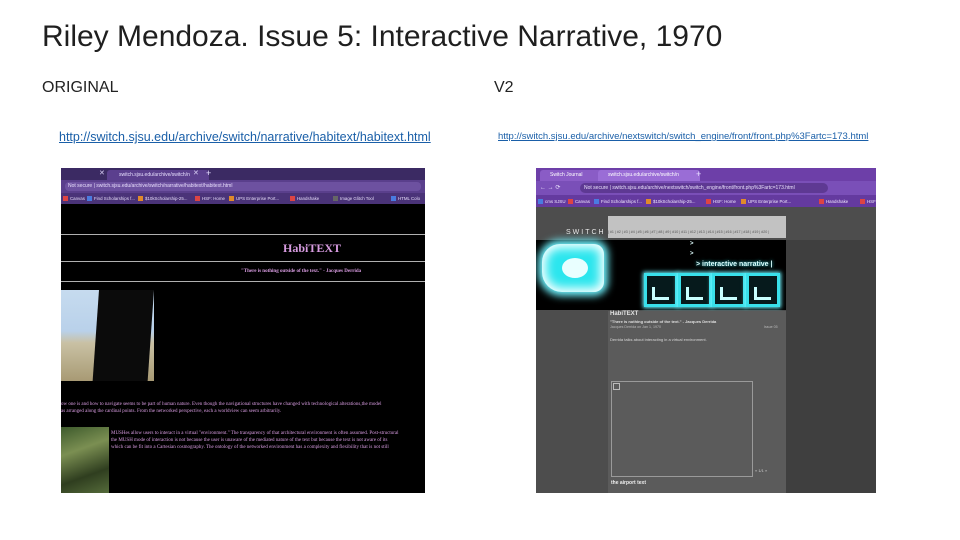 This screenshot has width=960, height=540. Describe the element at coordinates (831, 366) in the screenshot. I see `right-panel` at that location.